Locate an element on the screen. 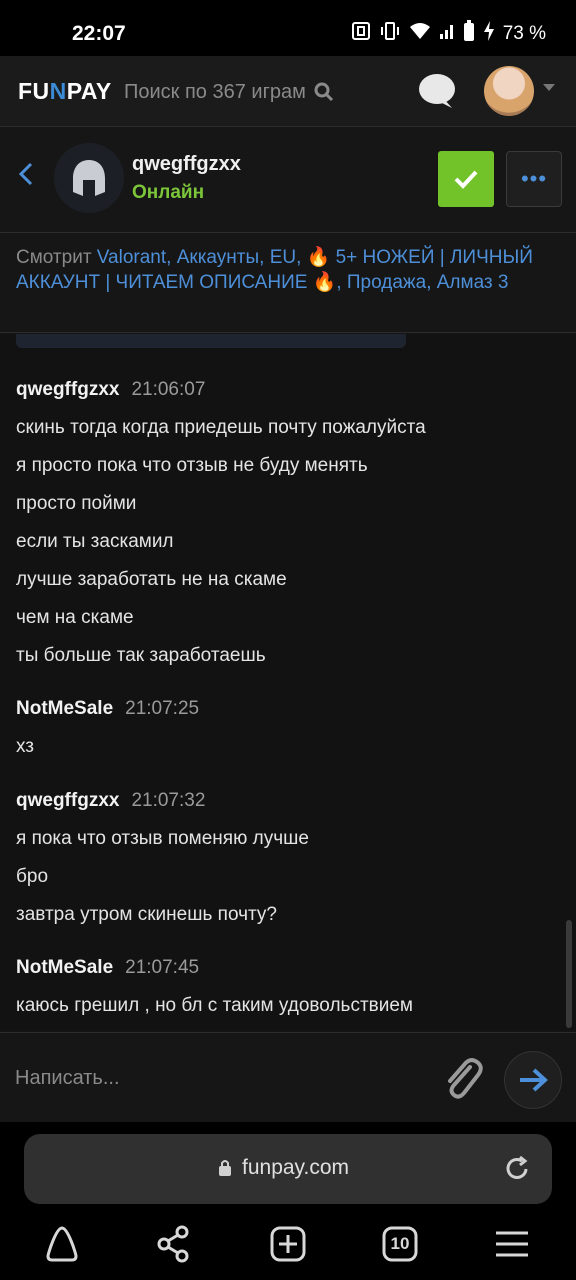  paperclip-icon is located at coordinates (462, 1078).